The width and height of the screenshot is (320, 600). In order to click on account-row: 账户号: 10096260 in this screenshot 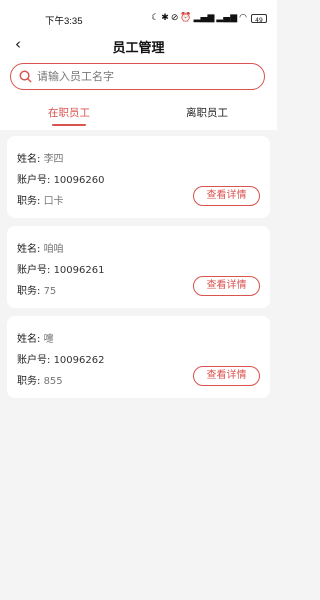, I will do `click(60, 178)`.